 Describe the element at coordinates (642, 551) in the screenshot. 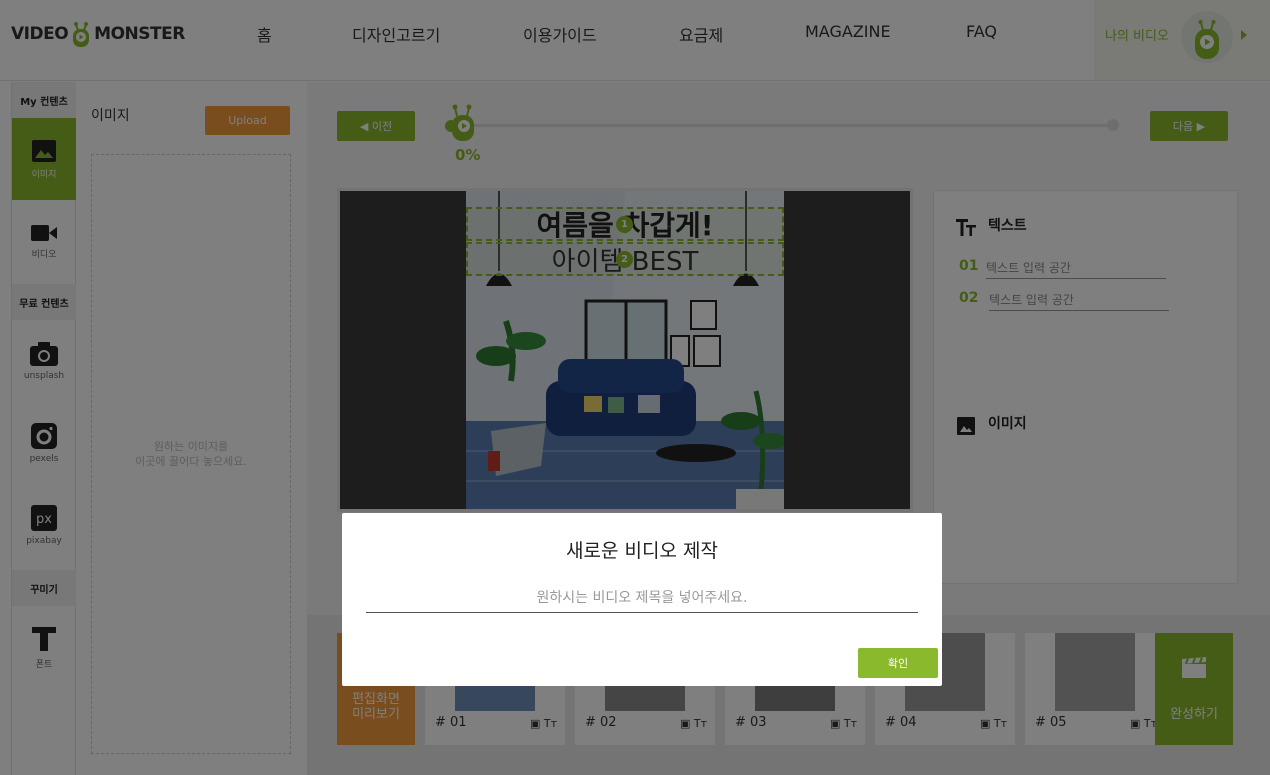

I see `modal-title: 새로운 비디오 제작` at that location.